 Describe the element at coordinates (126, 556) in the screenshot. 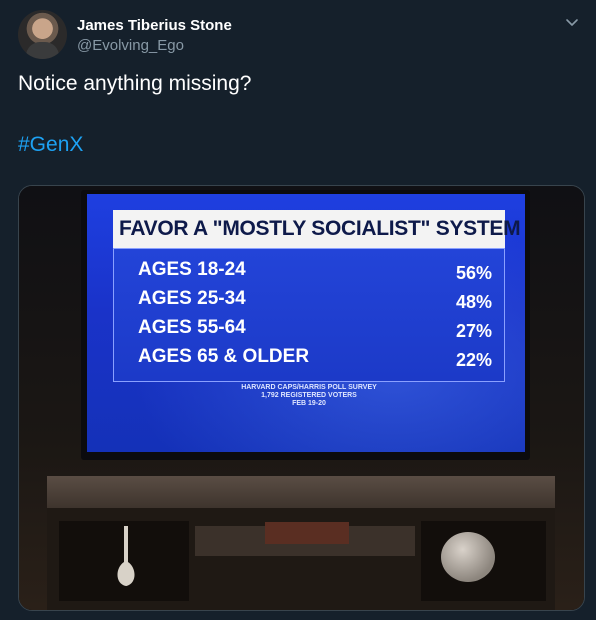

I see `vase-icon` at that location.